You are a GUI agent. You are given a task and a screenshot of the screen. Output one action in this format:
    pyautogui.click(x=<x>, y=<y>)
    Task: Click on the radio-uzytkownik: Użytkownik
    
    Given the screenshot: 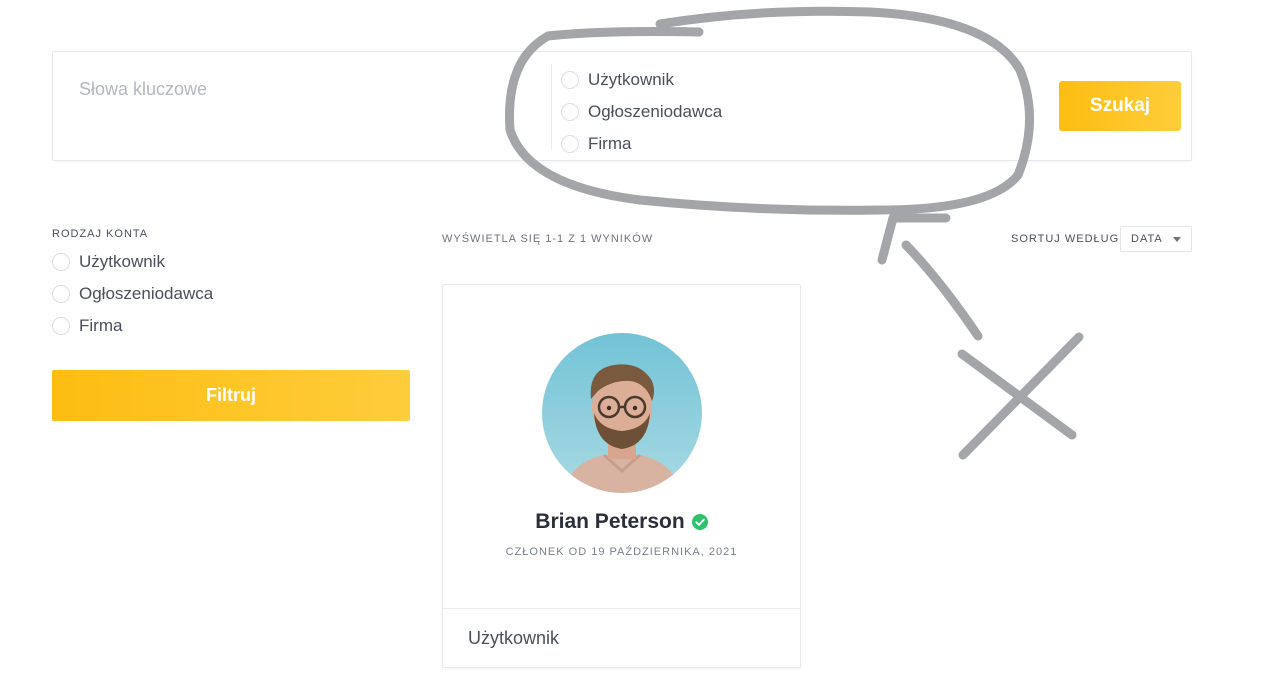 What is the action you would take?
    pyautogui.click(x=641, y=80)
    